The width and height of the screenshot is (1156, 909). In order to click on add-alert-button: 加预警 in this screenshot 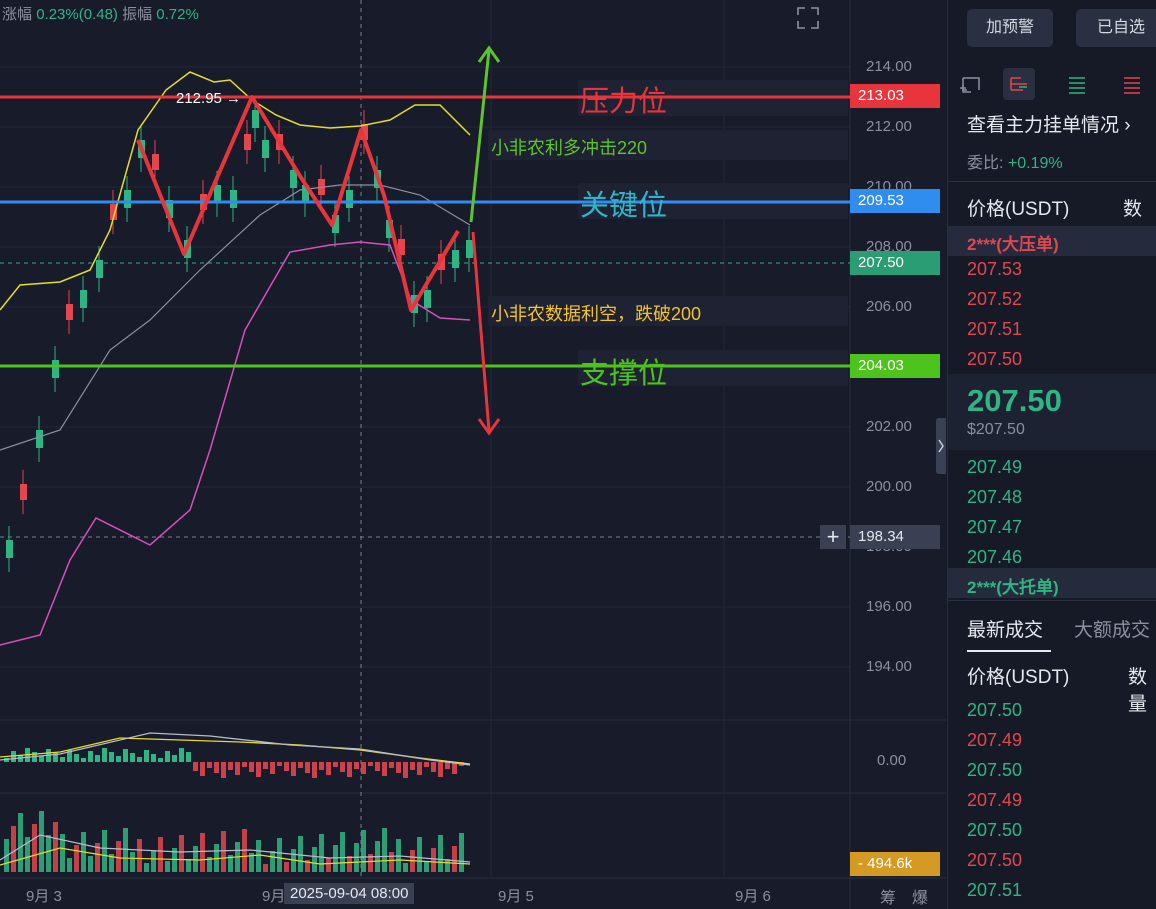, I will do `click(1010, 28)`.